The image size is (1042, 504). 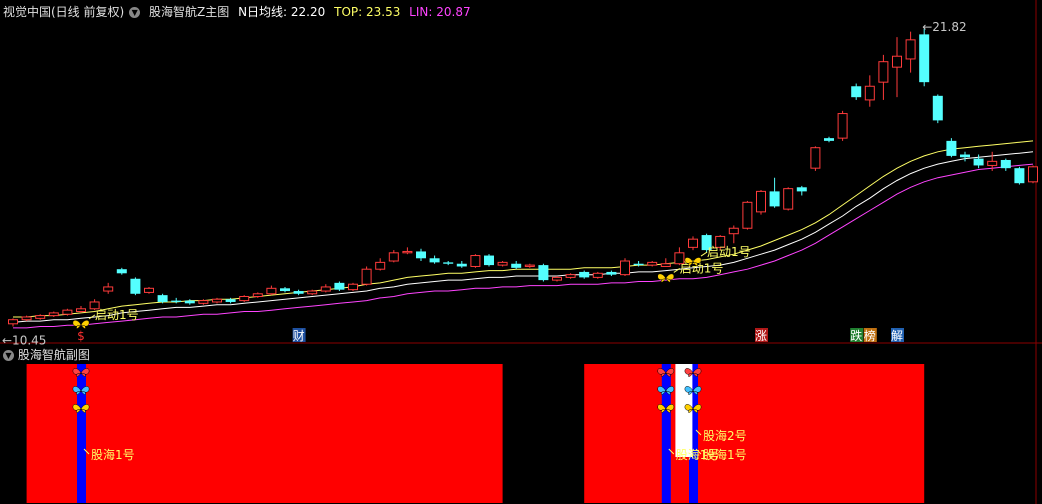 I want to click on event-marker: 解, so click(x=897, y=336).